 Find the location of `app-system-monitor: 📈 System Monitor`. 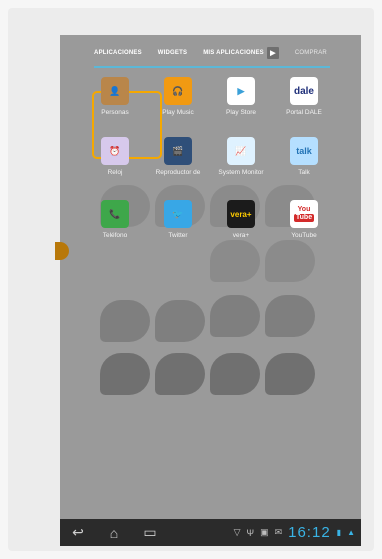

app-system-monitor: 📈 System Monitor is located at coordinates (241, 156).